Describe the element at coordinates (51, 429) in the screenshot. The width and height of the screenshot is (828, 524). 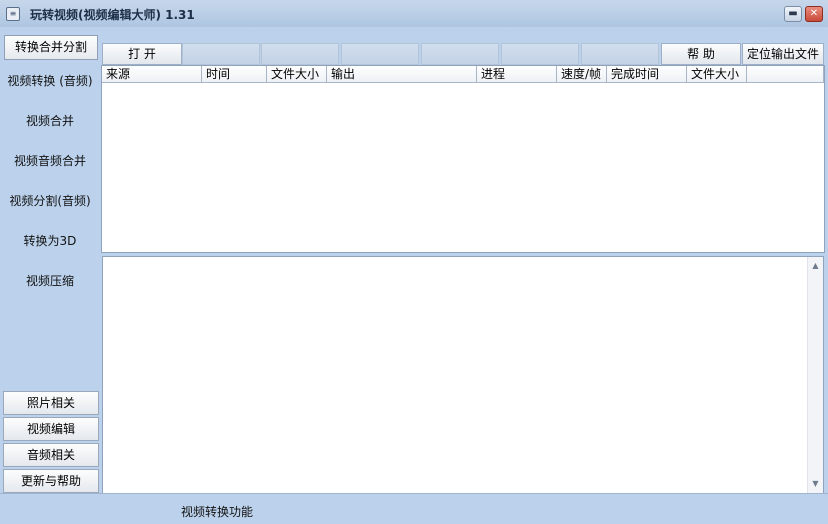
I see `video-edit-button: 视频编辑` at that location.